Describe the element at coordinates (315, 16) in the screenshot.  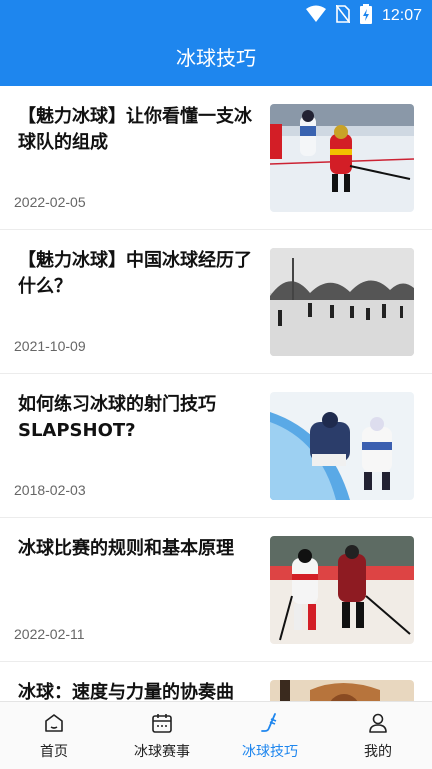
I see `wifi-icon` at that location.